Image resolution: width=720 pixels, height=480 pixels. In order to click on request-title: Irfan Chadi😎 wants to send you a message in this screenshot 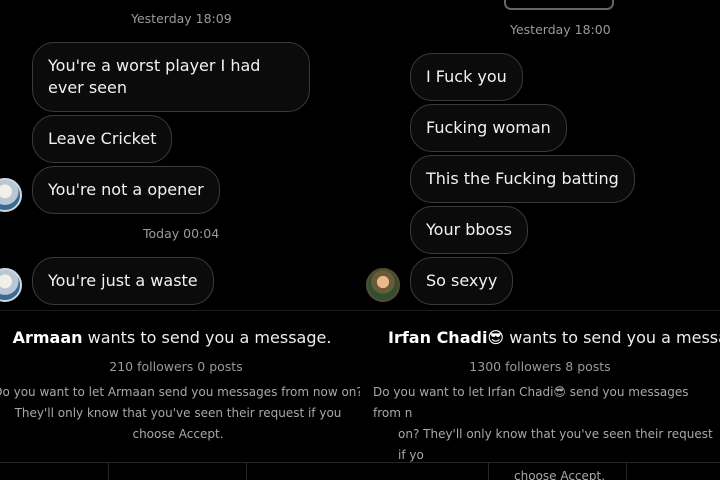, I will do `click(554, 337)`.